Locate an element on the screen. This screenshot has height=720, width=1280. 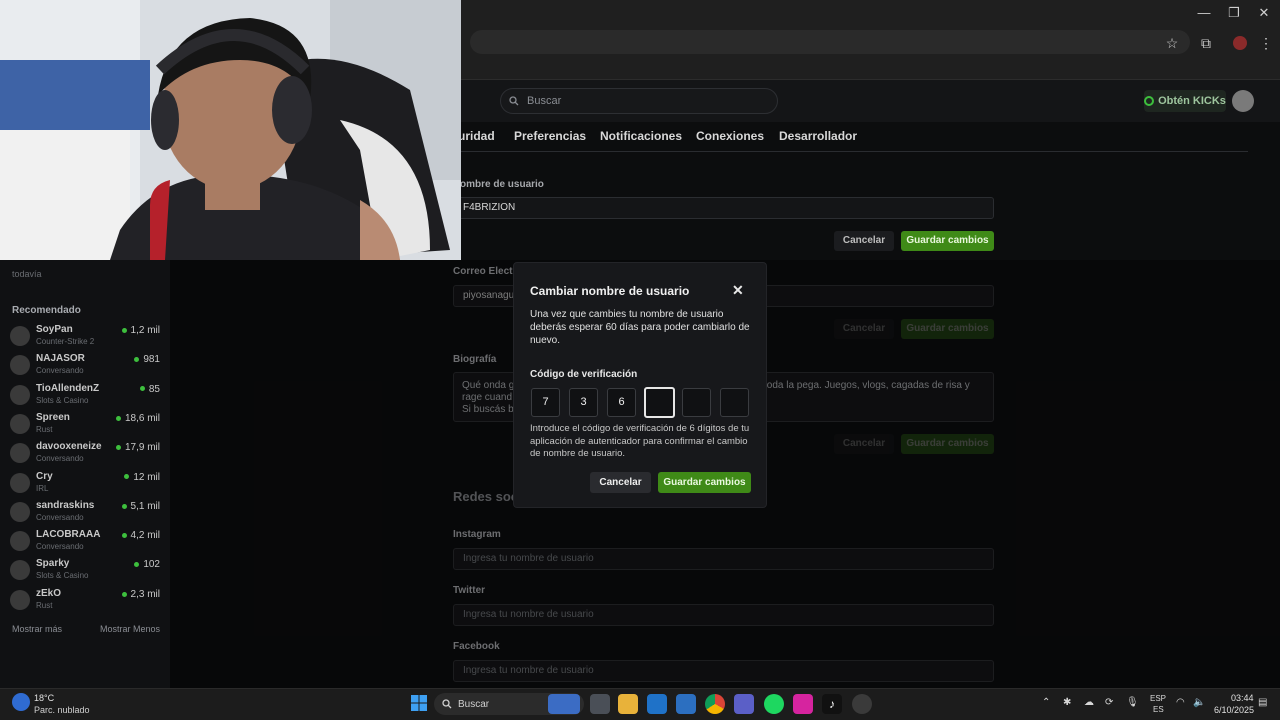
channel-viewers: 17,9 mil is located at coordinates (138, 447).